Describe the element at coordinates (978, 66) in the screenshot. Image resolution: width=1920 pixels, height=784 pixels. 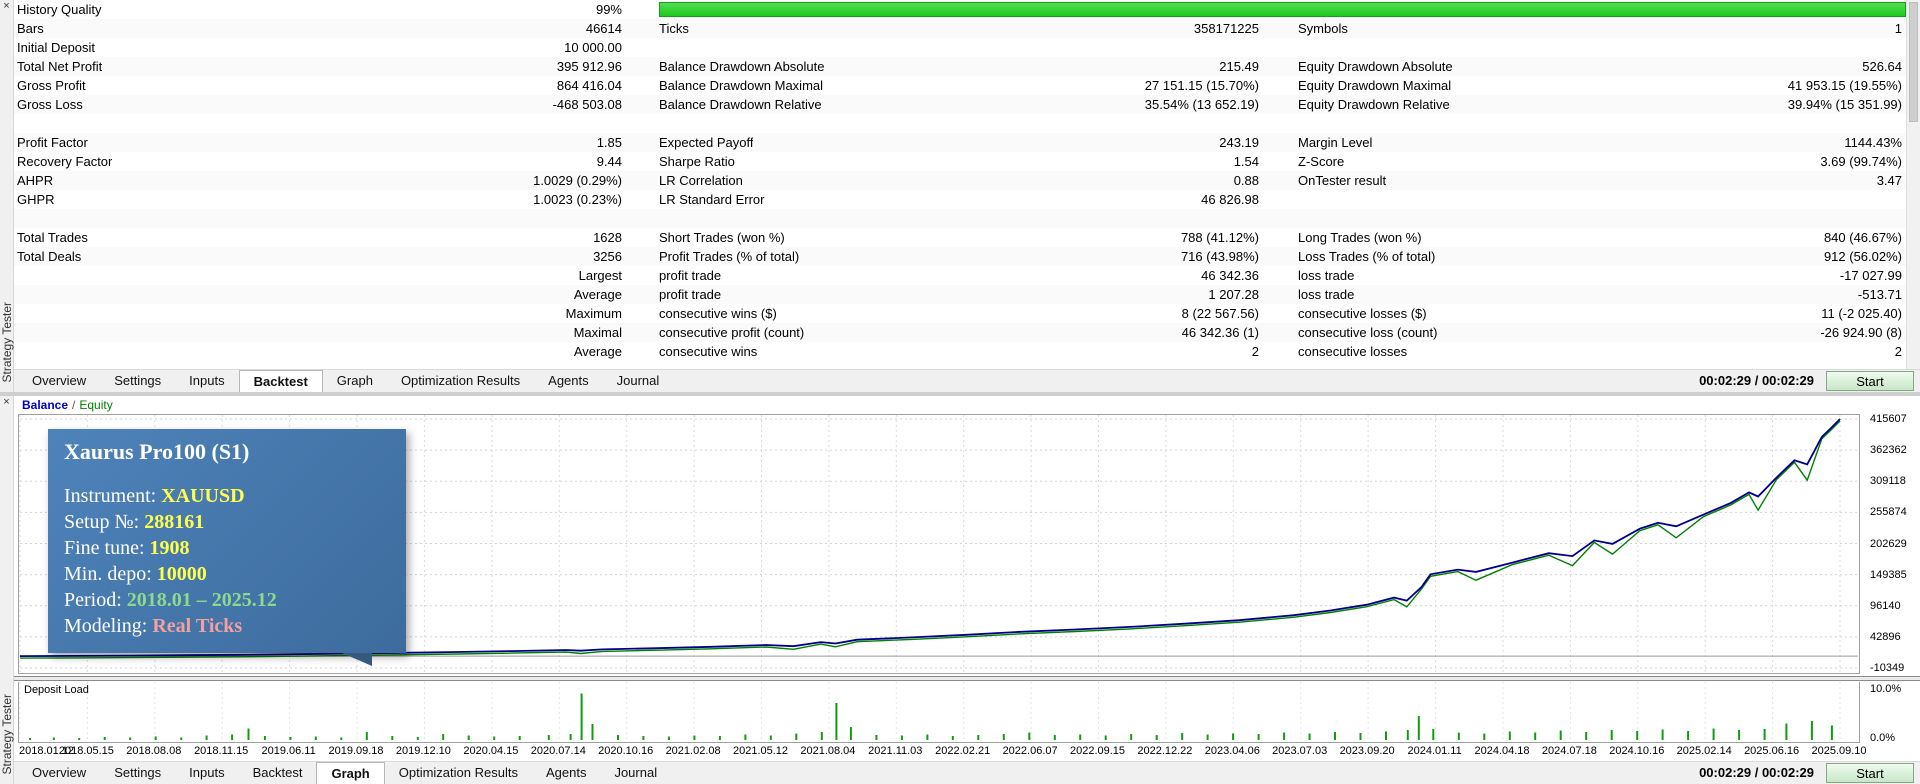
I see `stat-cell: Balance Drawdown Absolute 215.49` at that location.